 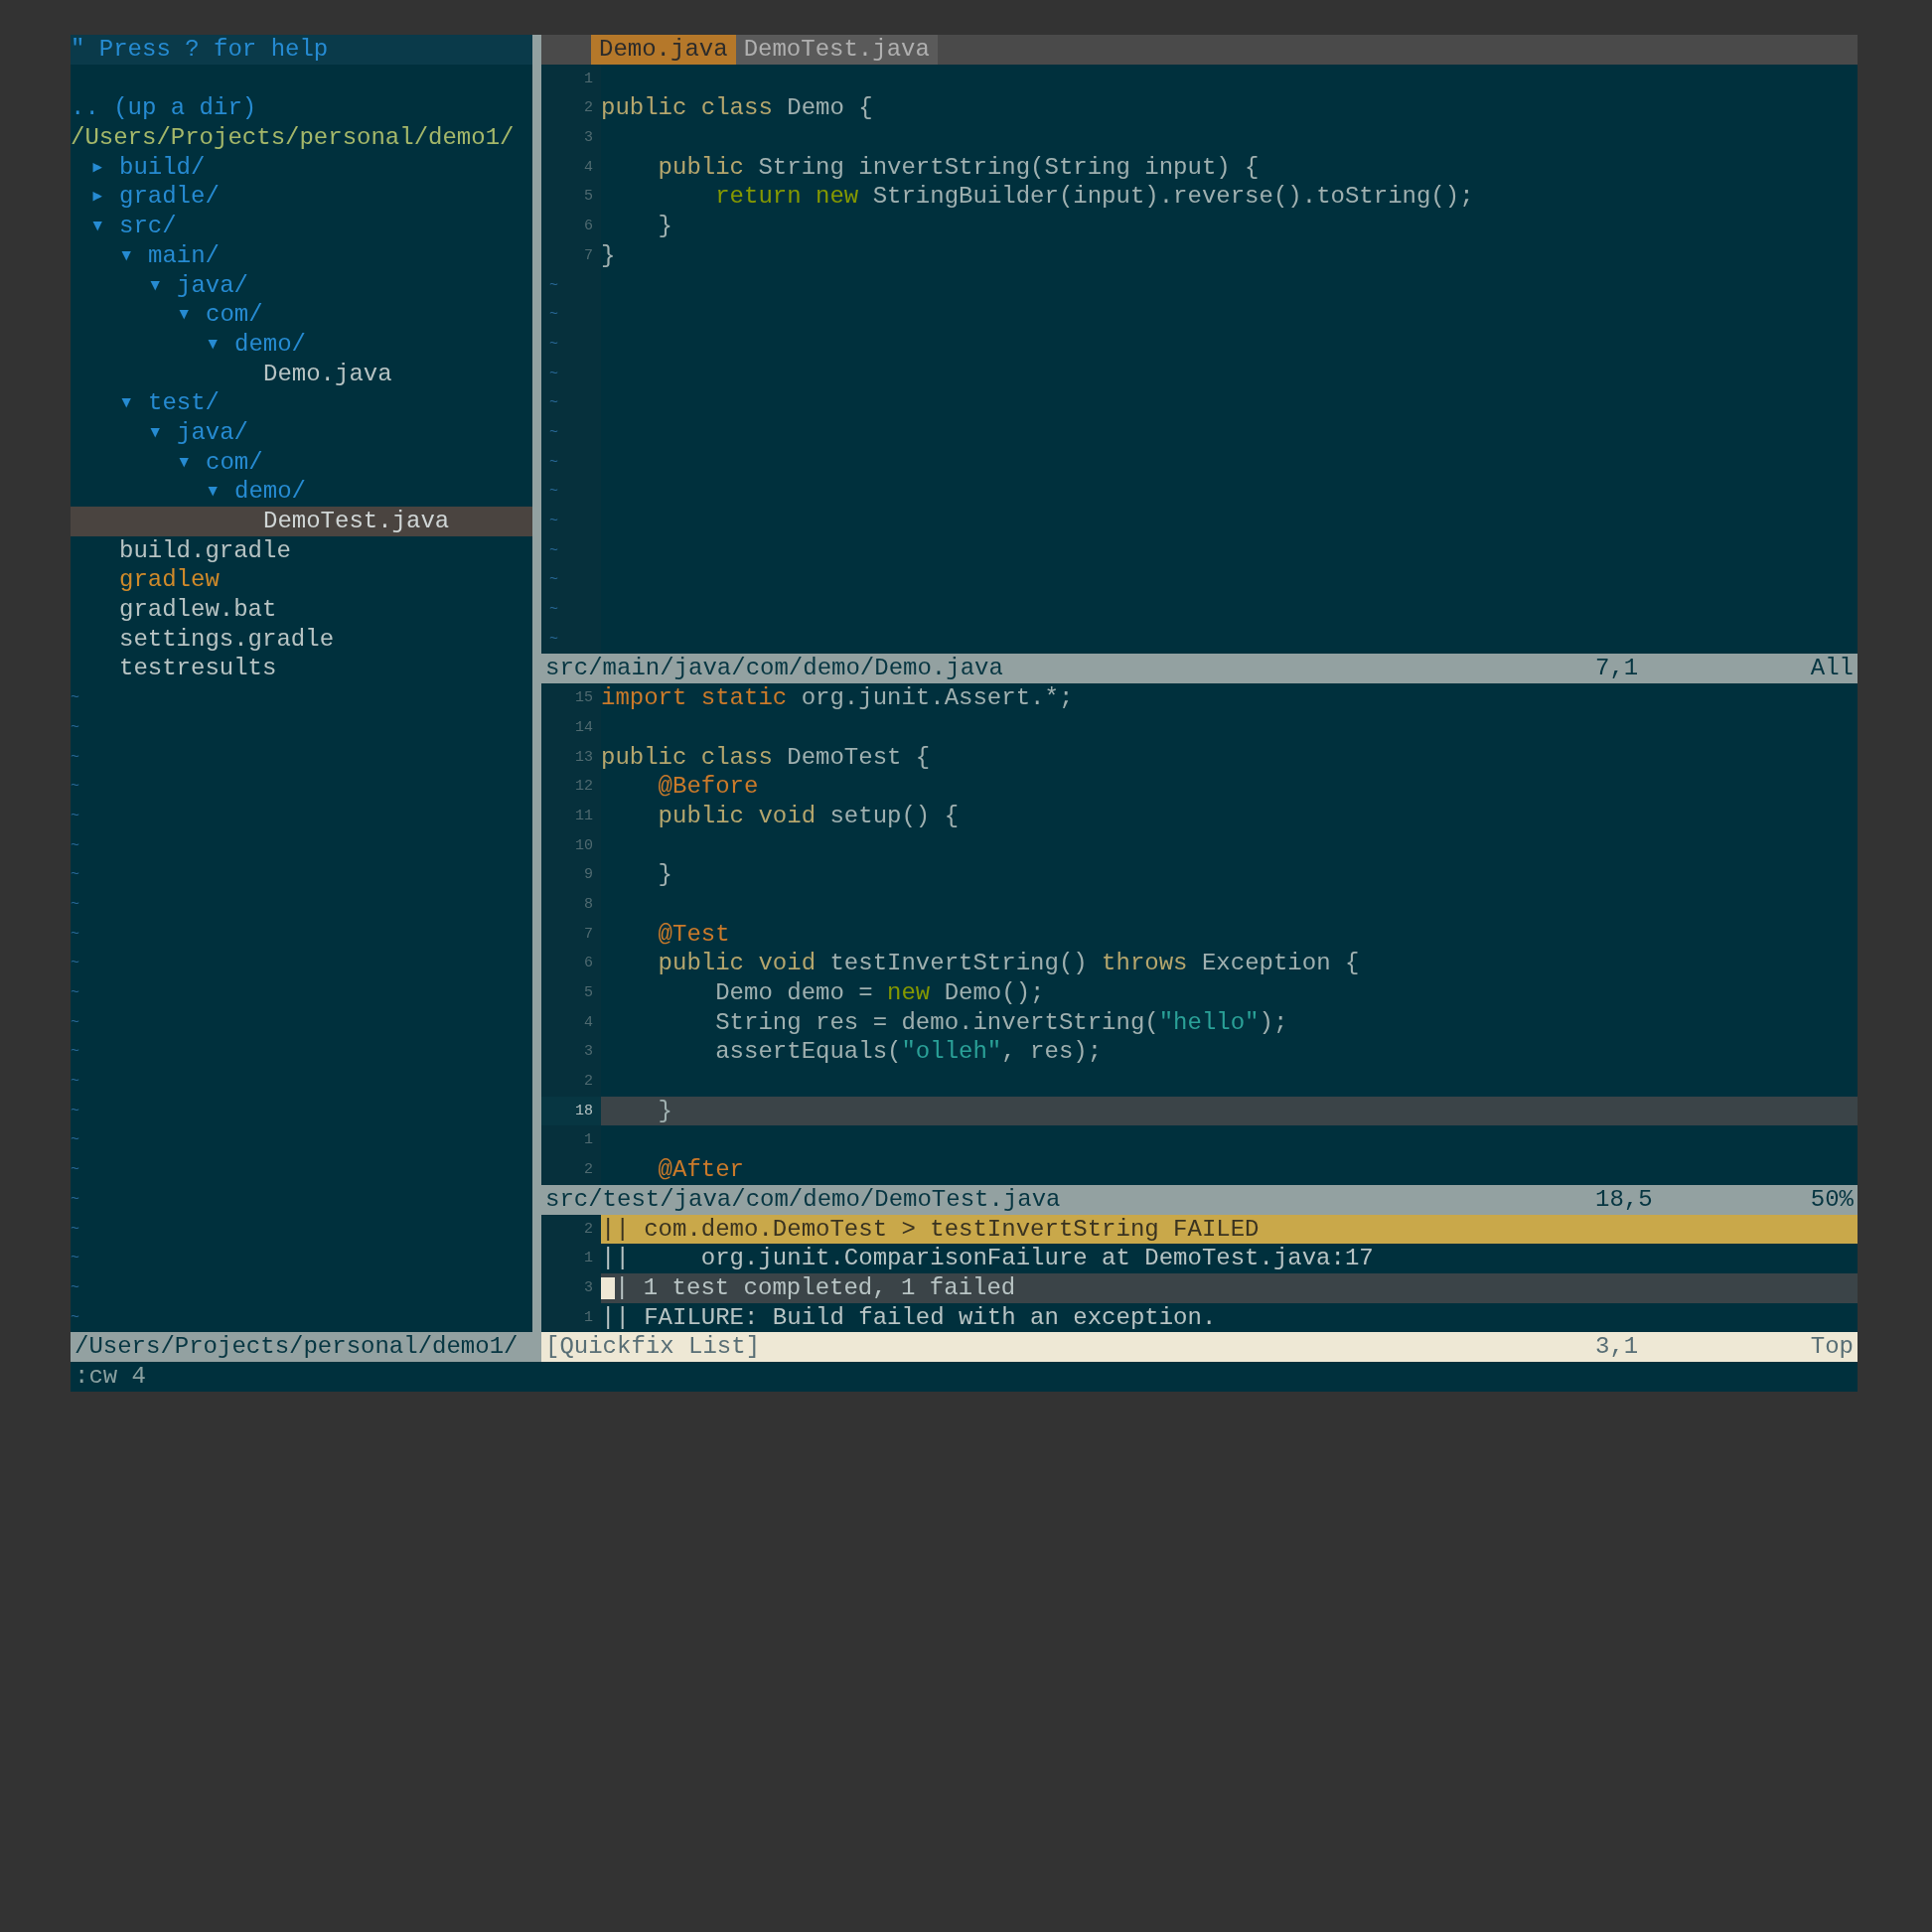 I want to click on line-number: 14, so click(x=571, y=727).